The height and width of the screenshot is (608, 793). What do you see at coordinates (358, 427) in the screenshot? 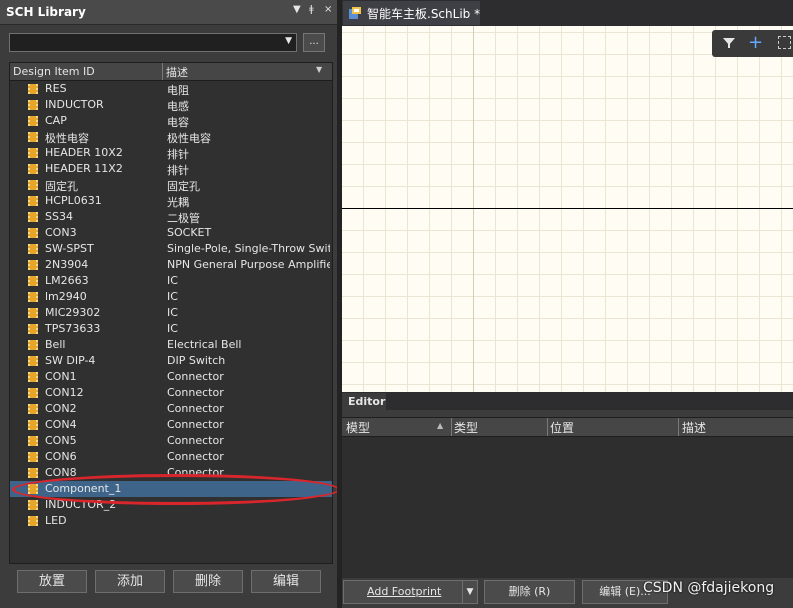
I see `column-header-model: 模型` at bounding box center [358, 427].